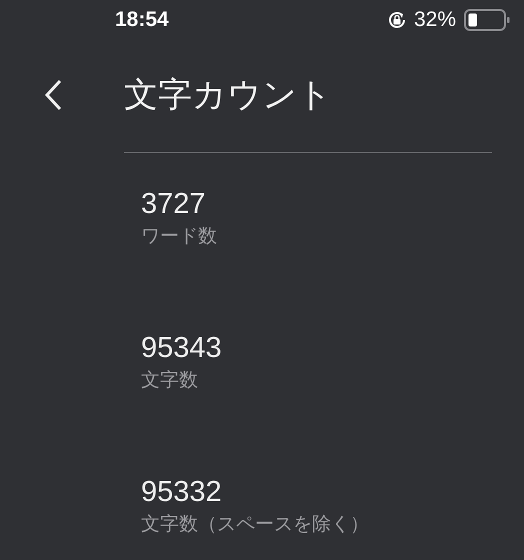  Describe the element at coordinates (170, 381) in the screenshot. I see `stat-label: 文字数` at that location.